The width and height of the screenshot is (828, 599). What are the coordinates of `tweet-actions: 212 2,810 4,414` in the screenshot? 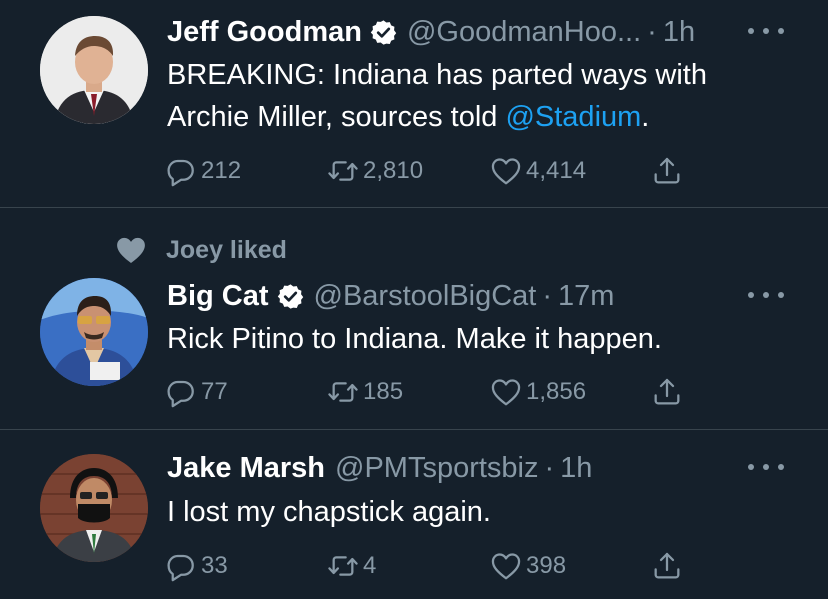 It's located at (435, 171).